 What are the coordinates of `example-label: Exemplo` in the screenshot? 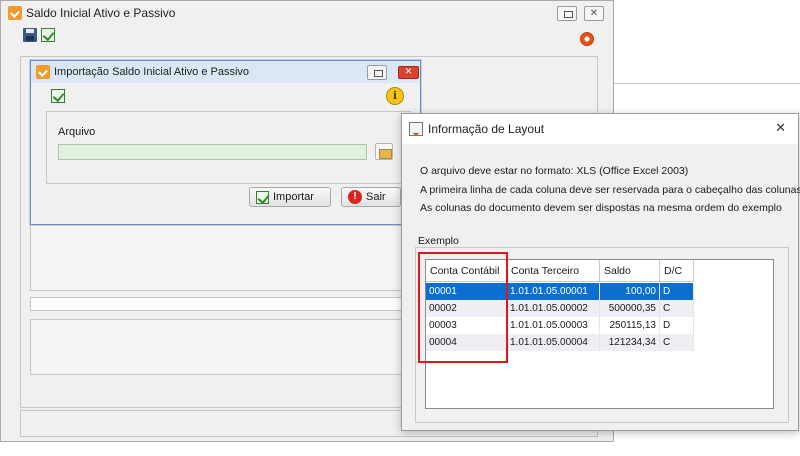 It's located at (440, 241).